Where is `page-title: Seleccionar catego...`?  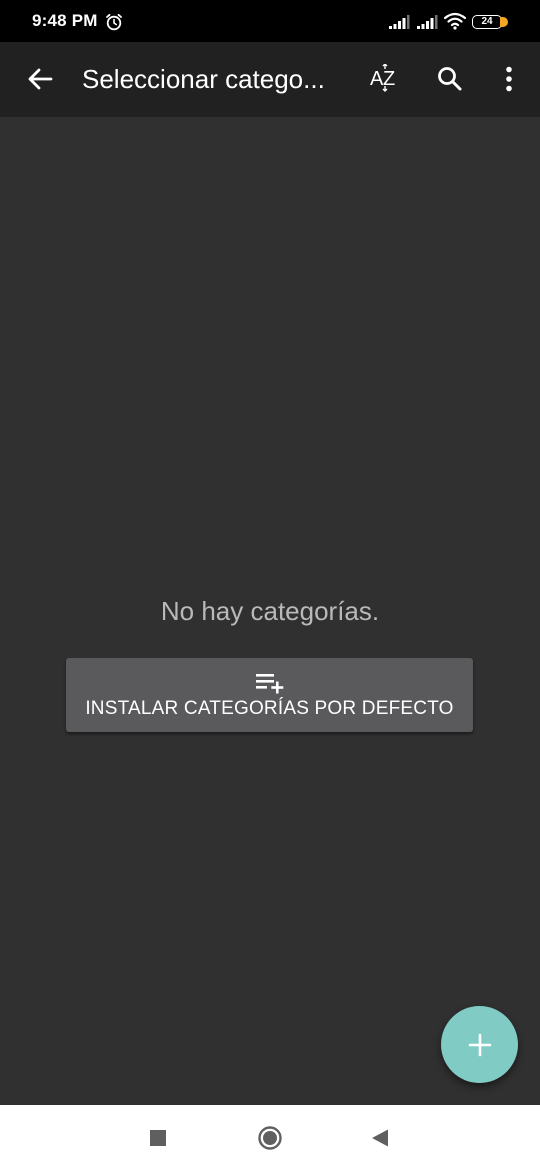
page-title: Seleccionar catego... is located at coordinates (203, 79).